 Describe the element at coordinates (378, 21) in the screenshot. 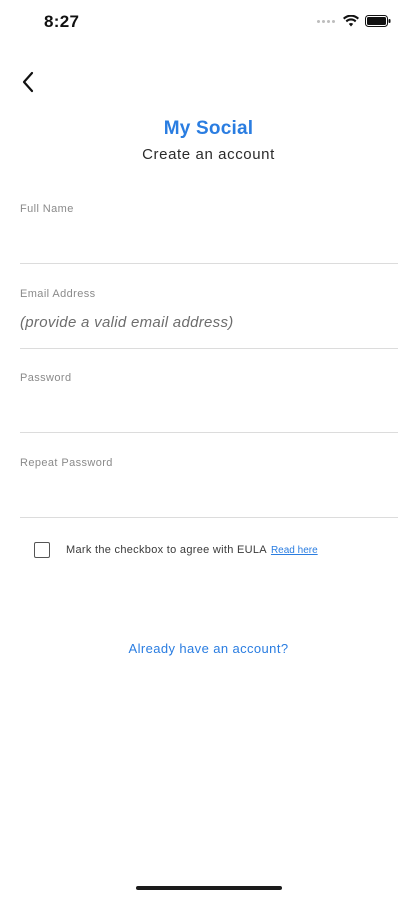

I see `battery-icon` at that location.